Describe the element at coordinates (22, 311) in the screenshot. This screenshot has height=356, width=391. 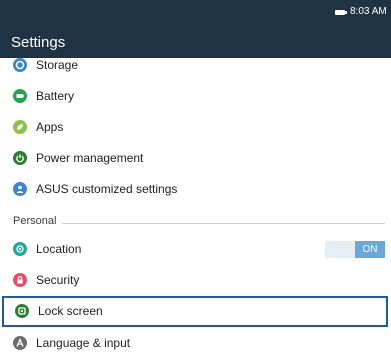
I see `lock-screen-icon` at that location.